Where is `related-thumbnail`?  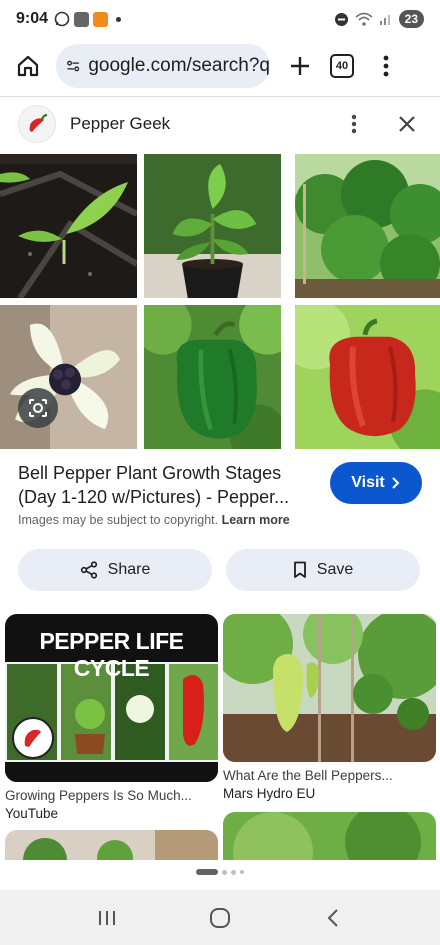
related-thumbnail is located at coordinates (329, 688).